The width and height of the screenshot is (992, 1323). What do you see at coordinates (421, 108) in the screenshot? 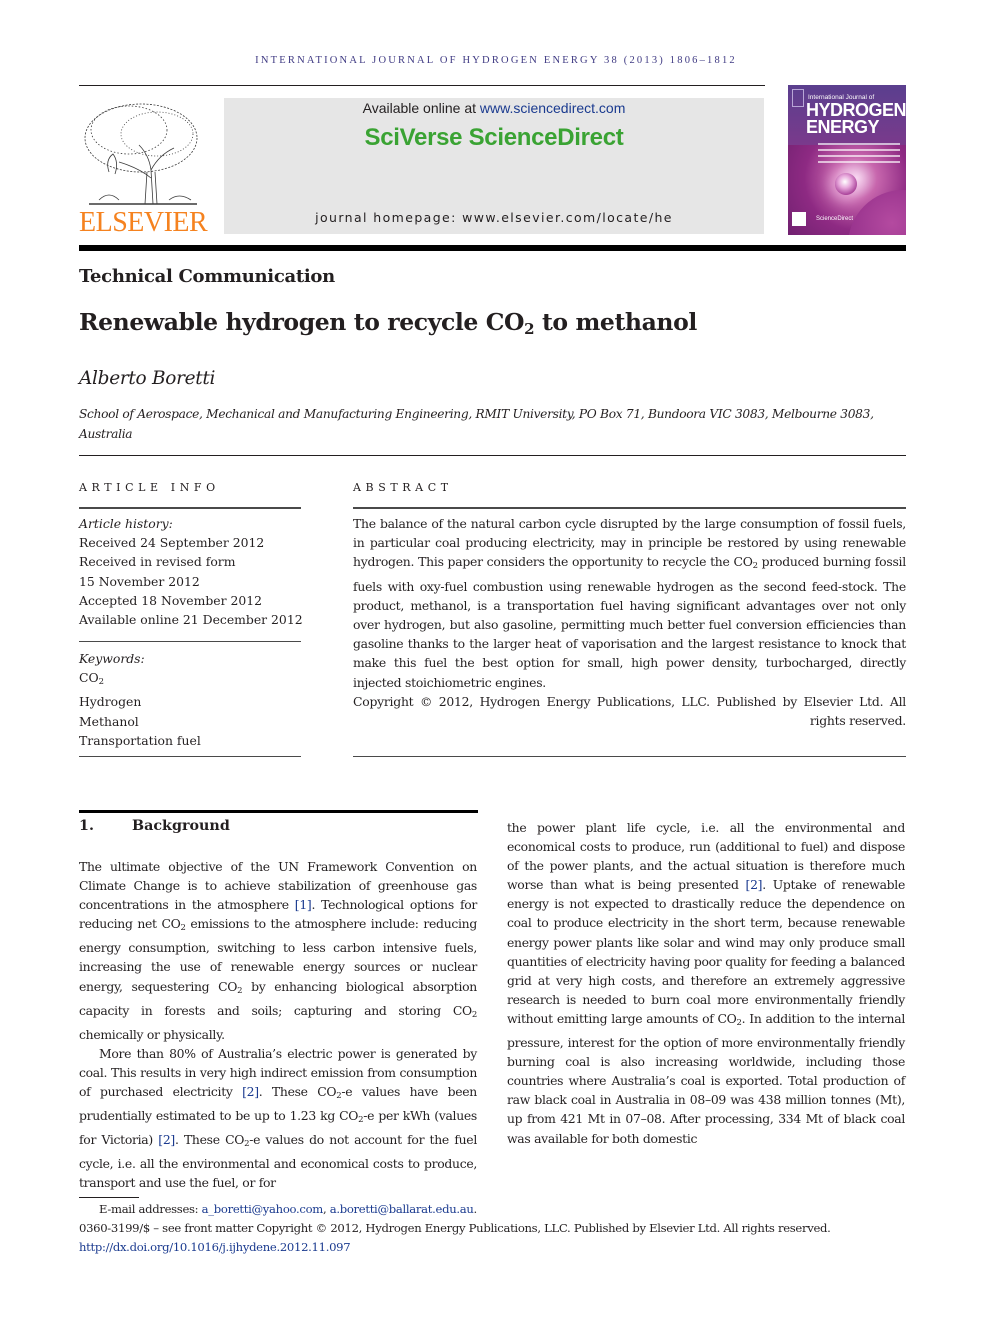
I see `available-online-label: Available online at` at bounding box center [421, 108].